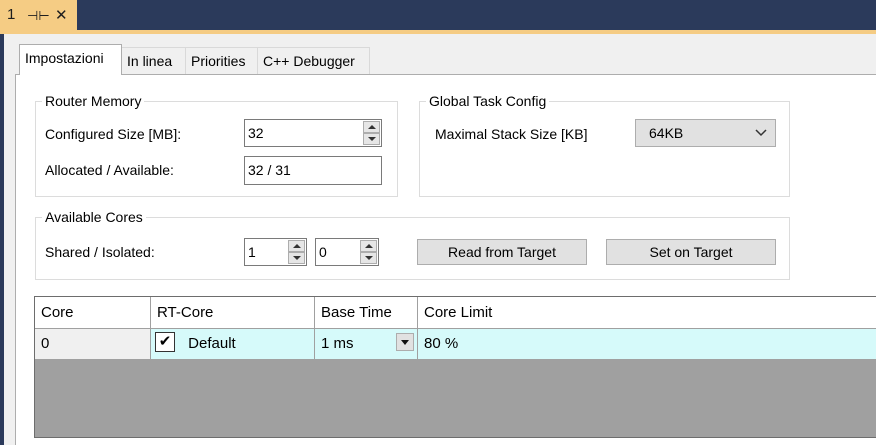  I want to click on table-row-core: 0, so click(93, 344).